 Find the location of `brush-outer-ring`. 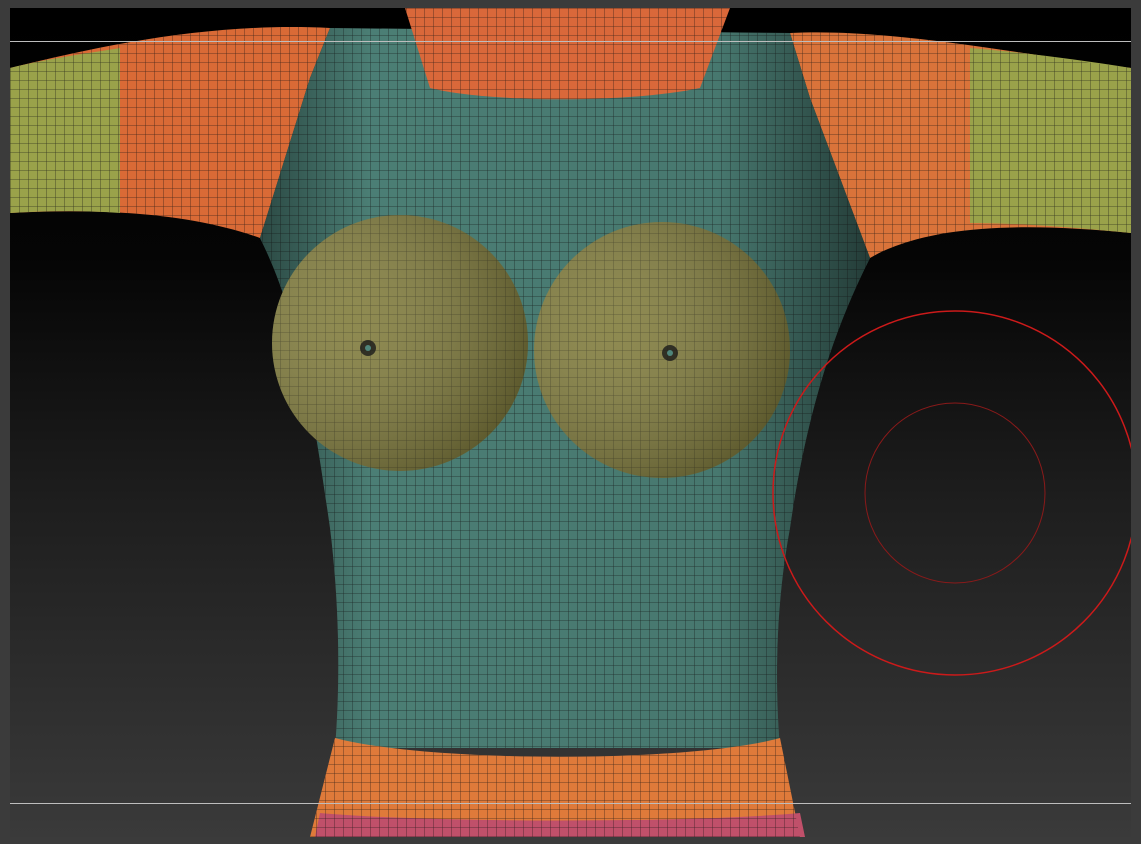

brush-outer-ring is located at coordinates (951, 493).